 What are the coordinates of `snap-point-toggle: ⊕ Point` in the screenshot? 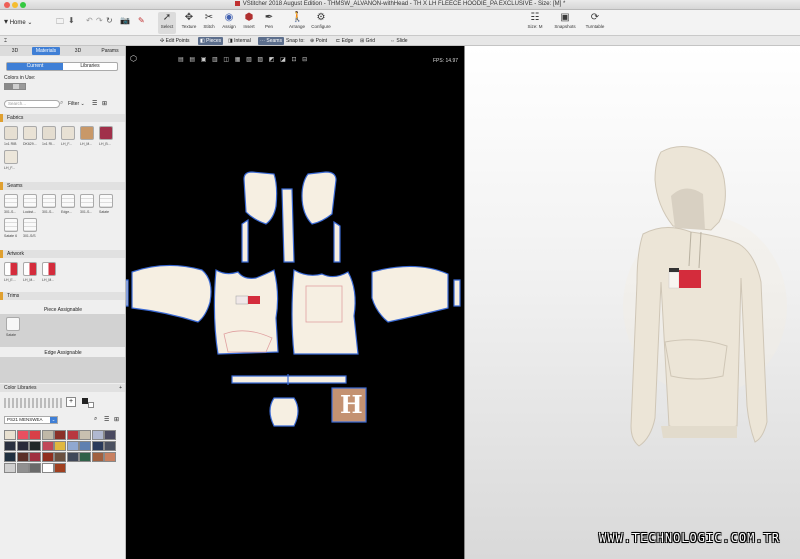 It's located at (318, 41).